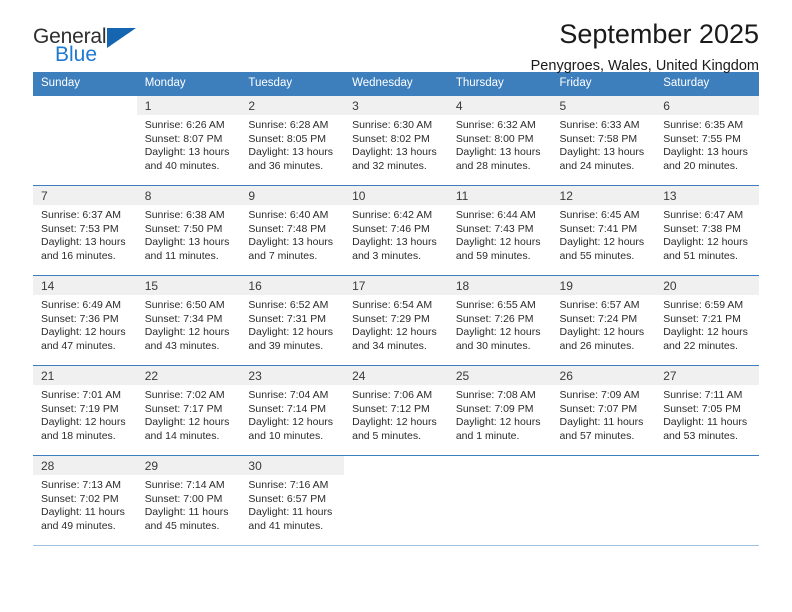  What do you see at coordinates (183, 318) in the screenshot?
I see `sunset-line: Sunset: 7:34 PM` at bounding box center [183, 318].